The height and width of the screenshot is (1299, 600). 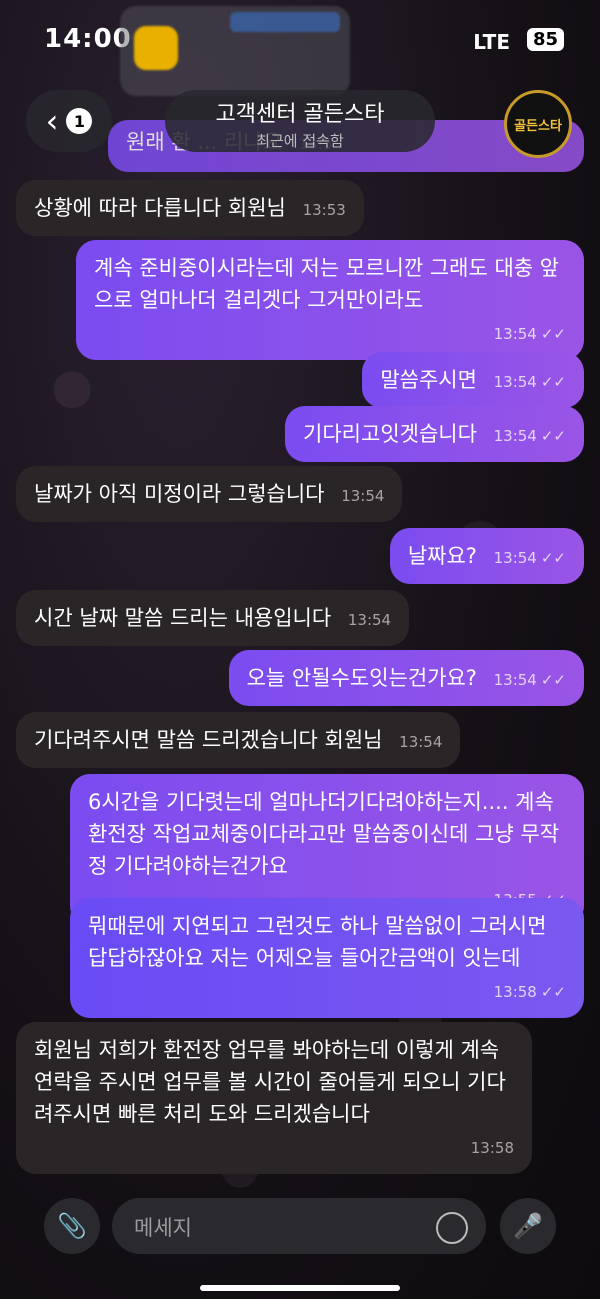 I want to click on back-button: ‹ 1, so click(x=69, y=121).